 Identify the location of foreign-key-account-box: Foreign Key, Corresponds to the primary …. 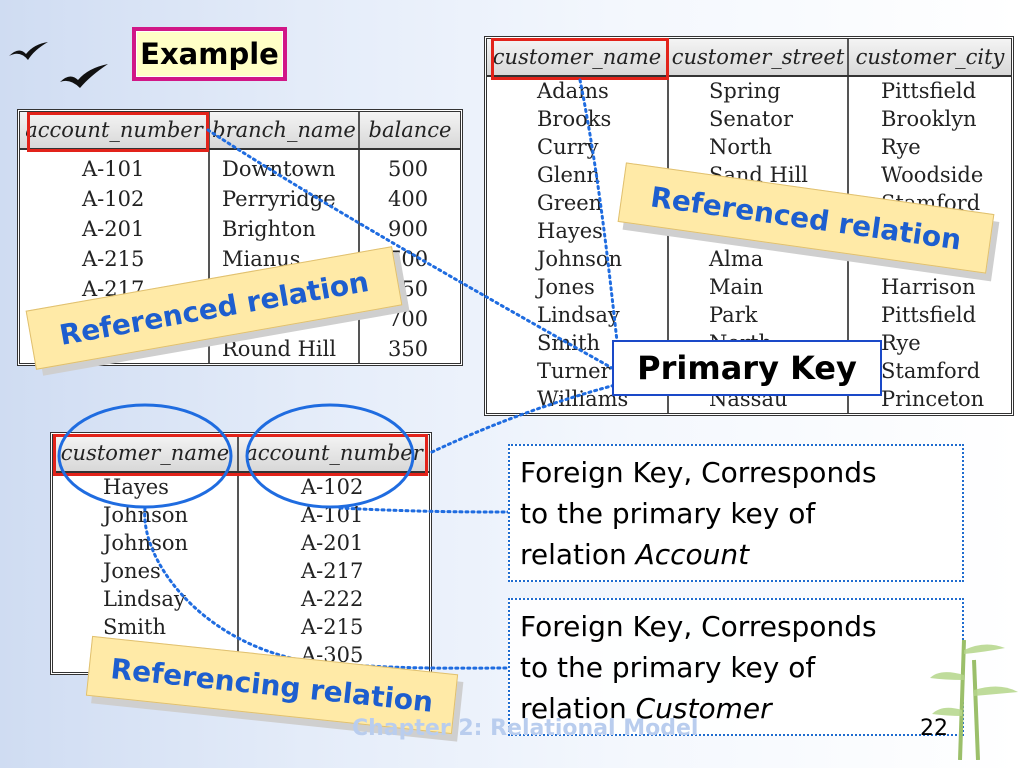
(736, 513).